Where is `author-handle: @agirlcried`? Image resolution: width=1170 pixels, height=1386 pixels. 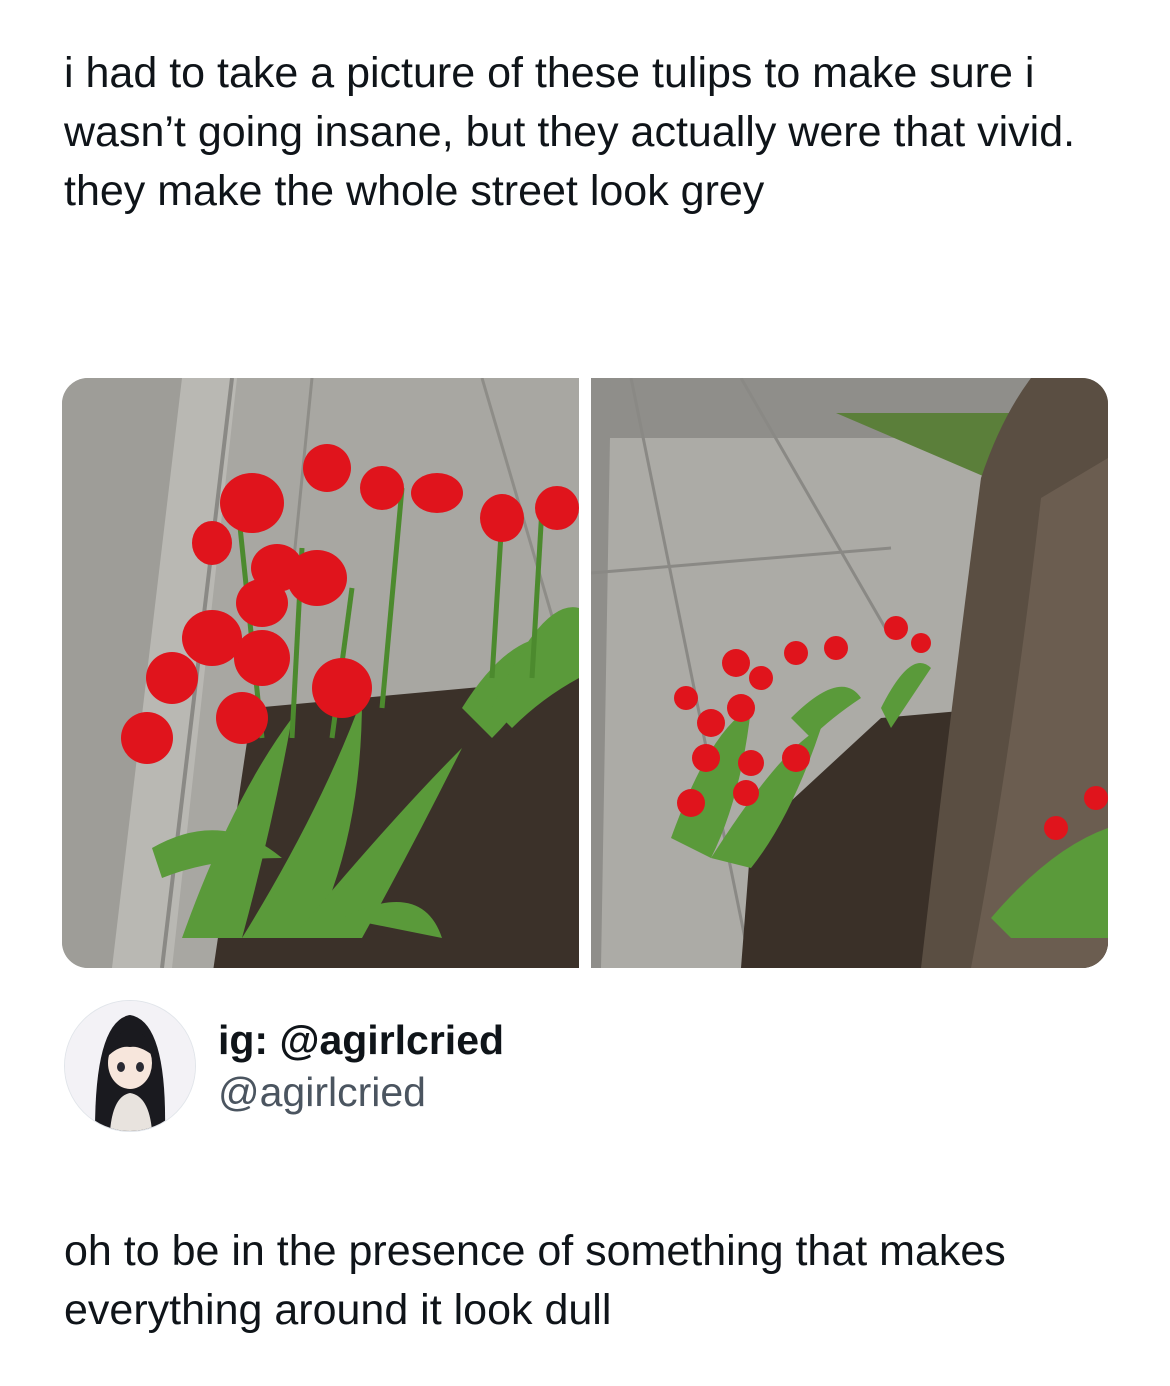
author-handle: @agirlcried is located at coordinates (361, 1092).